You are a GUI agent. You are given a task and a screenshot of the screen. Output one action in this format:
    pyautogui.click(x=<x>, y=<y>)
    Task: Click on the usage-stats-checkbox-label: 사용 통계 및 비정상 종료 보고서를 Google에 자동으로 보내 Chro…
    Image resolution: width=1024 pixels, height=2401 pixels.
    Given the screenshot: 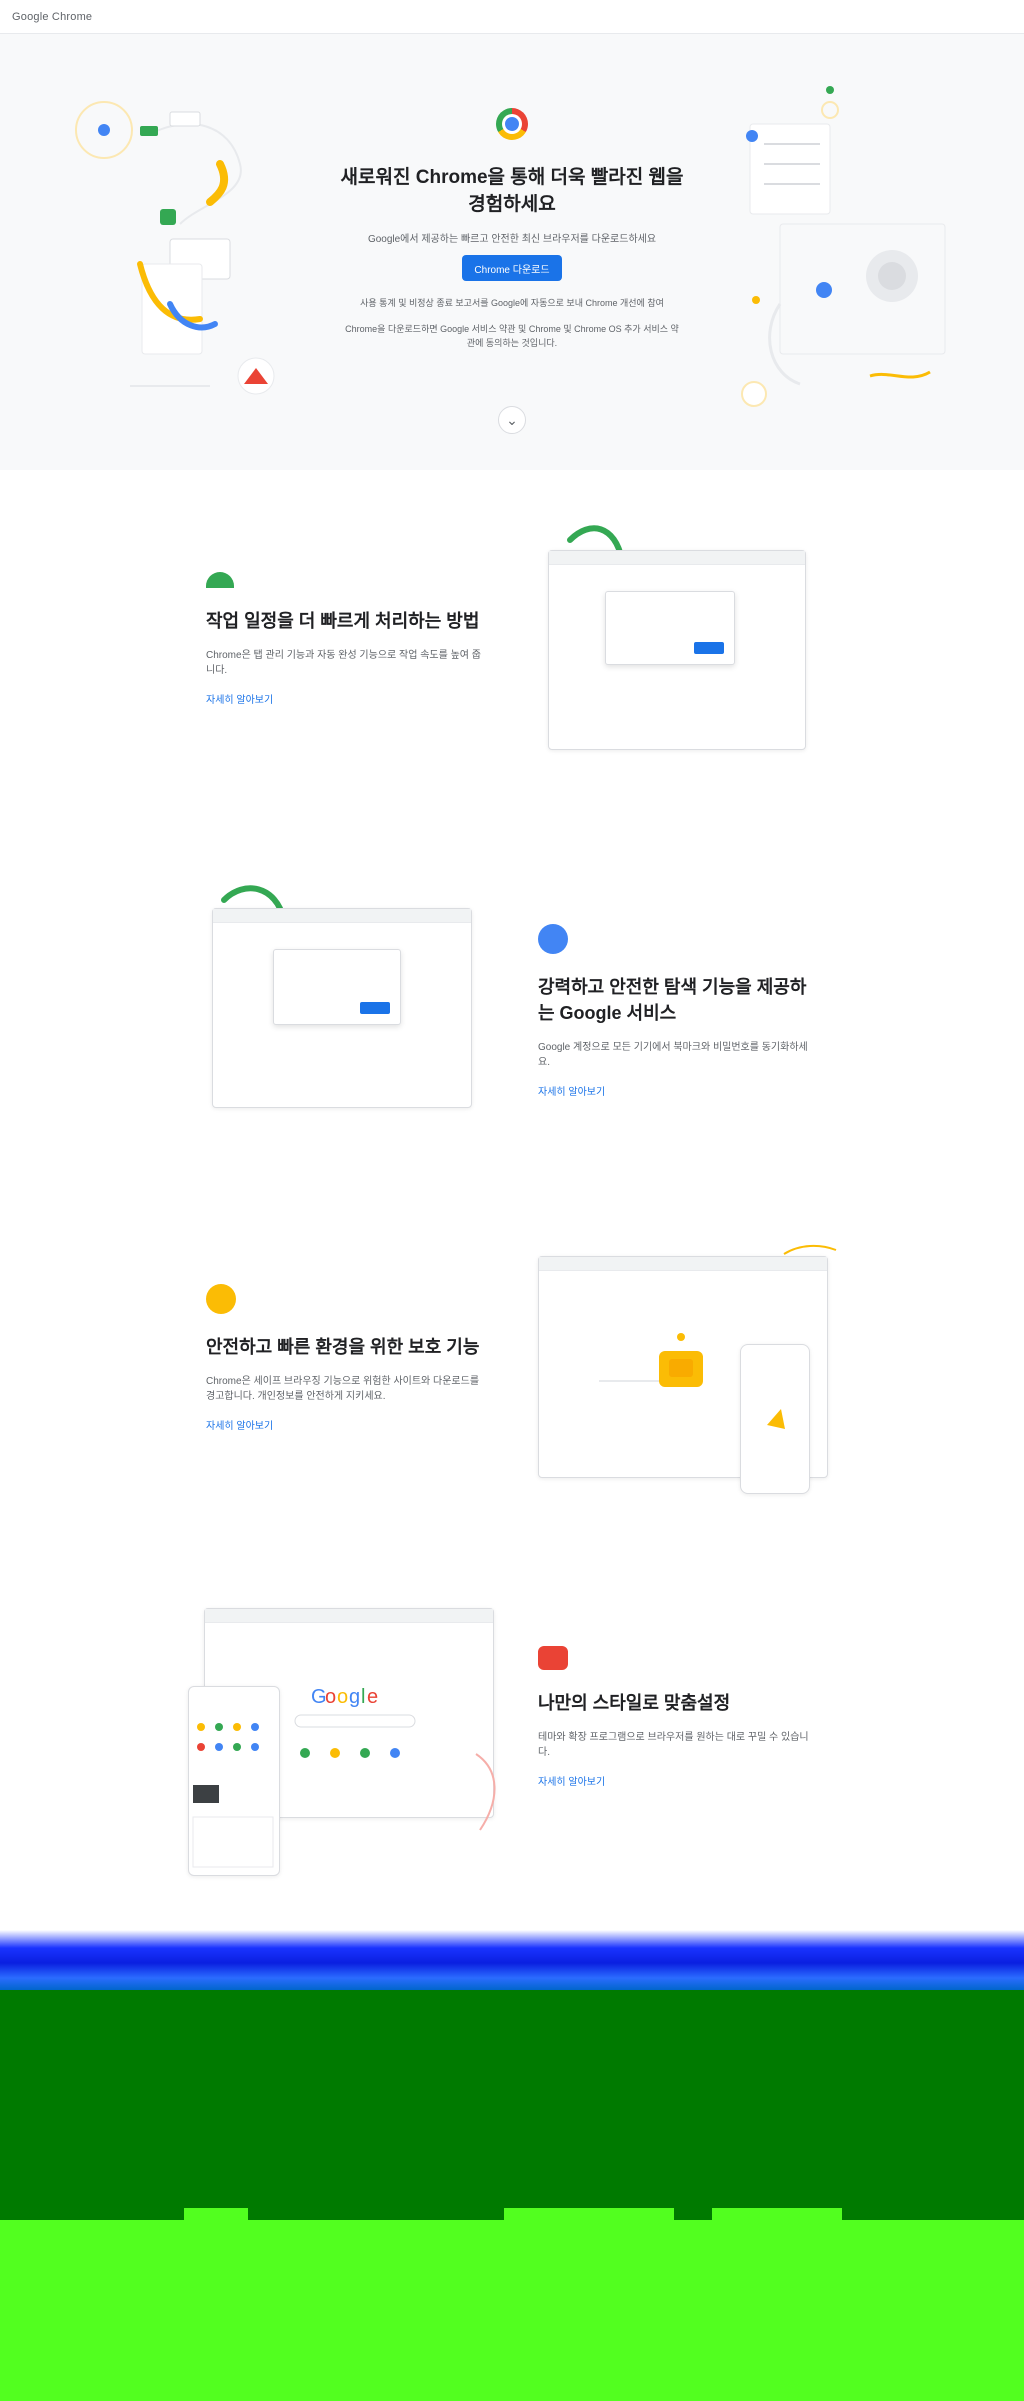 What is the action you would take?
    pyautogui.click(x=512, y=303)
    